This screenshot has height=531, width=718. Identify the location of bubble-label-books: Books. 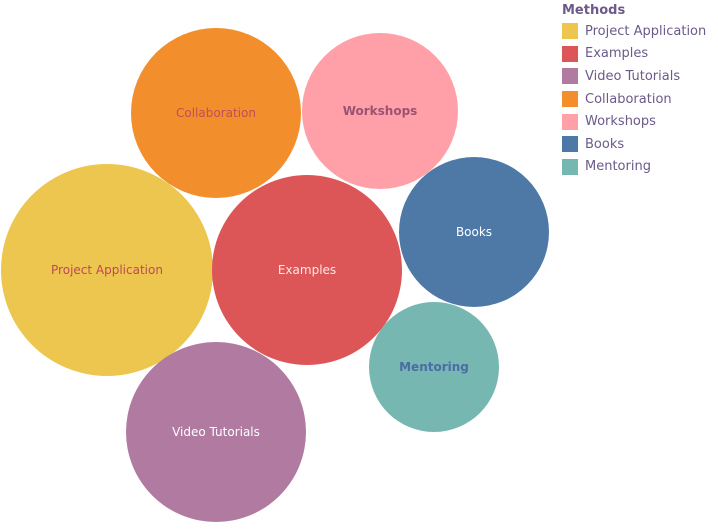
(474, 232).